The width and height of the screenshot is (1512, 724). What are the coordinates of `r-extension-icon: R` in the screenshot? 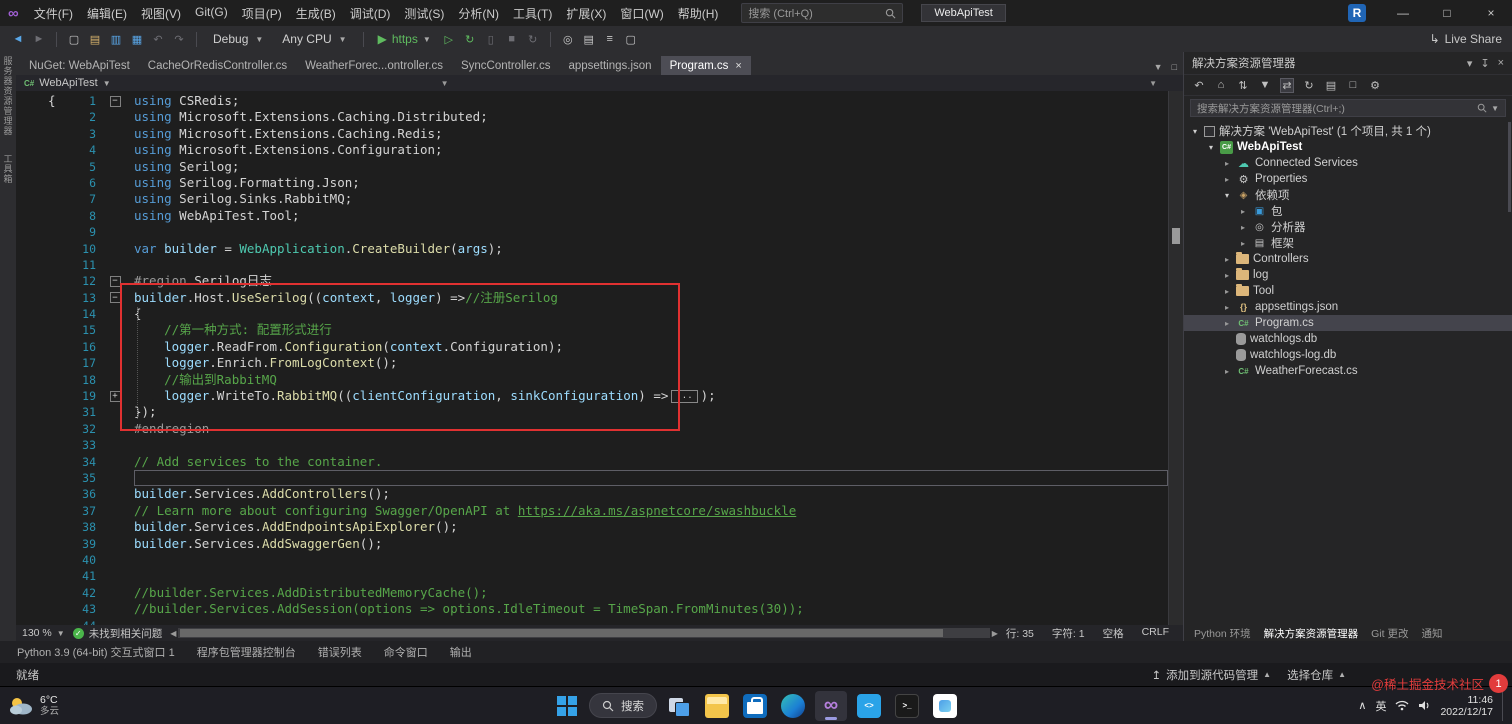 It's located at (1357, 13).